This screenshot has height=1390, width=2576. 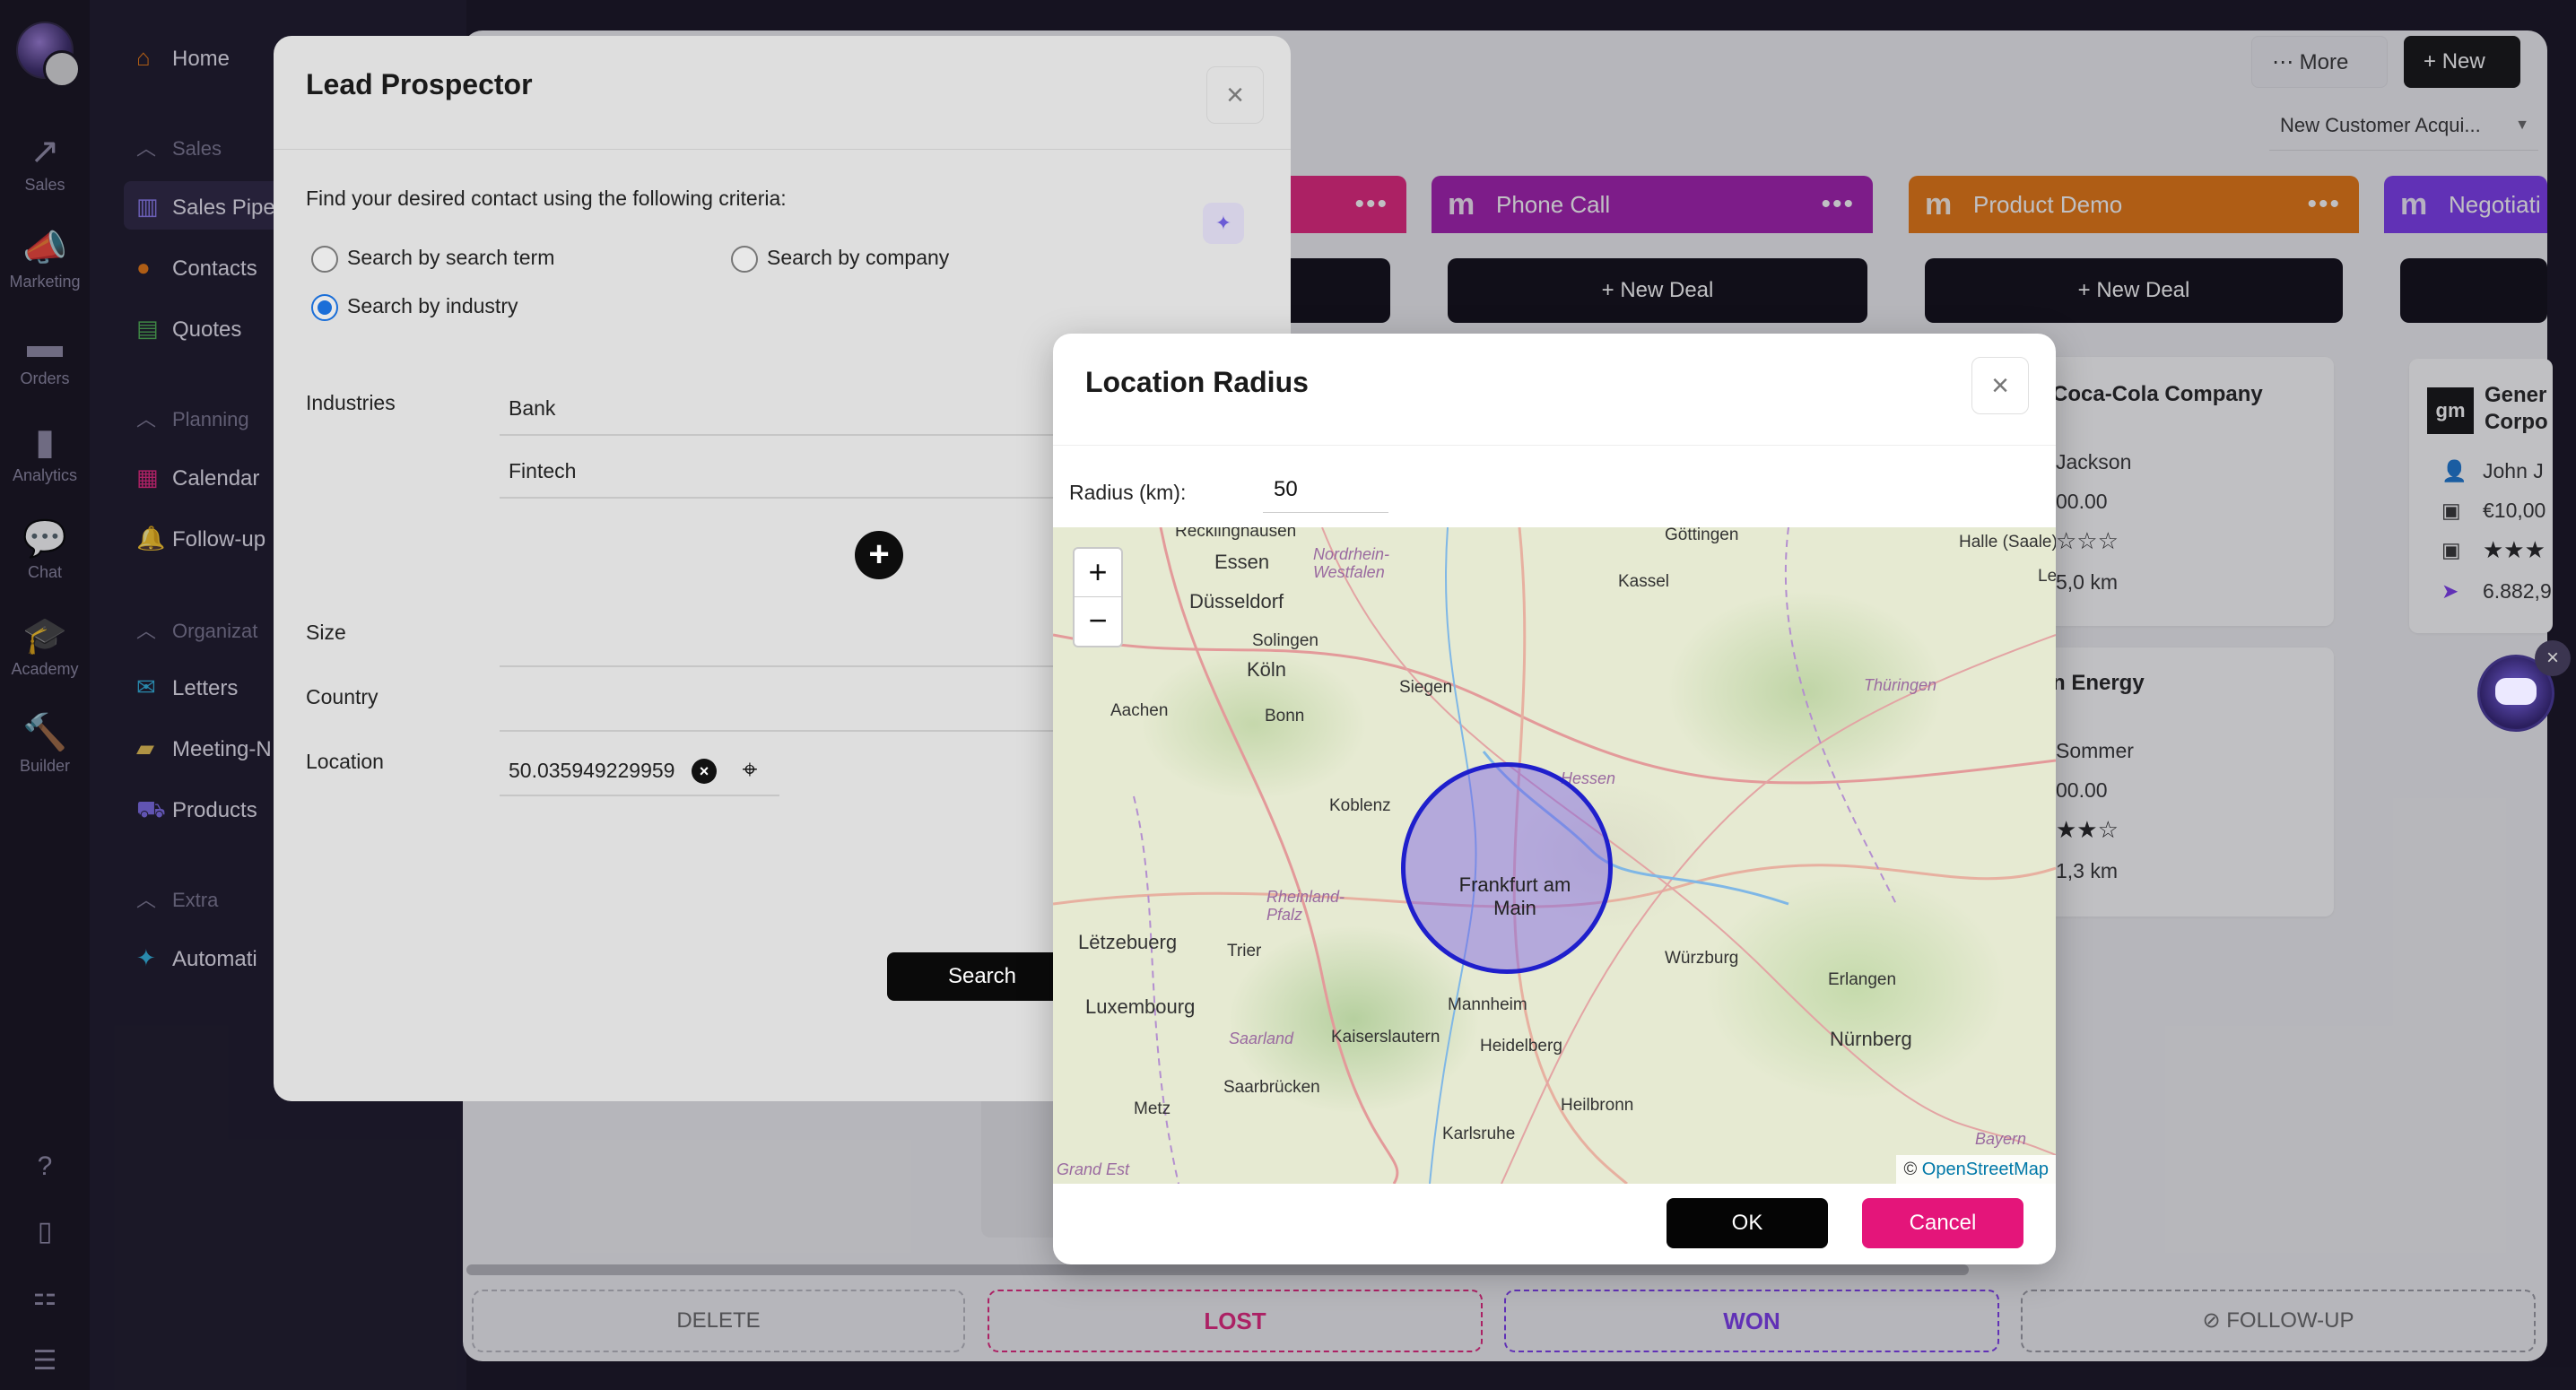 I want to click on map-label: Lëtzebuerg, so click(x=1128, y=942).